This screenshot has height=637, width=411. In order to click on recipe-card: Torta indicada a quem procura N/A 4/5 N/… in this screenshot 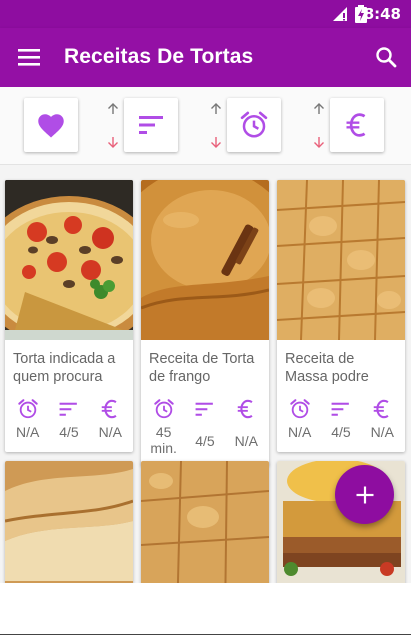, I will do `click(69, 316)`.